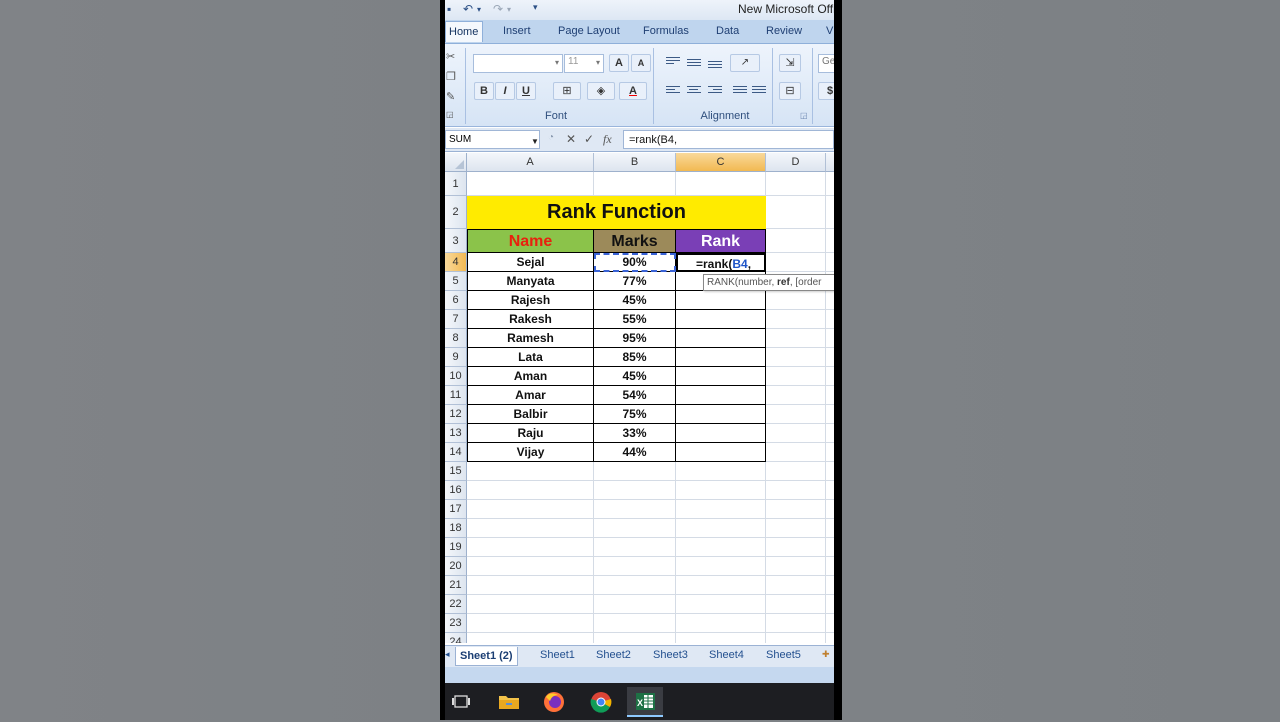  I want to click on align-middle-icon, so click(694, 64).